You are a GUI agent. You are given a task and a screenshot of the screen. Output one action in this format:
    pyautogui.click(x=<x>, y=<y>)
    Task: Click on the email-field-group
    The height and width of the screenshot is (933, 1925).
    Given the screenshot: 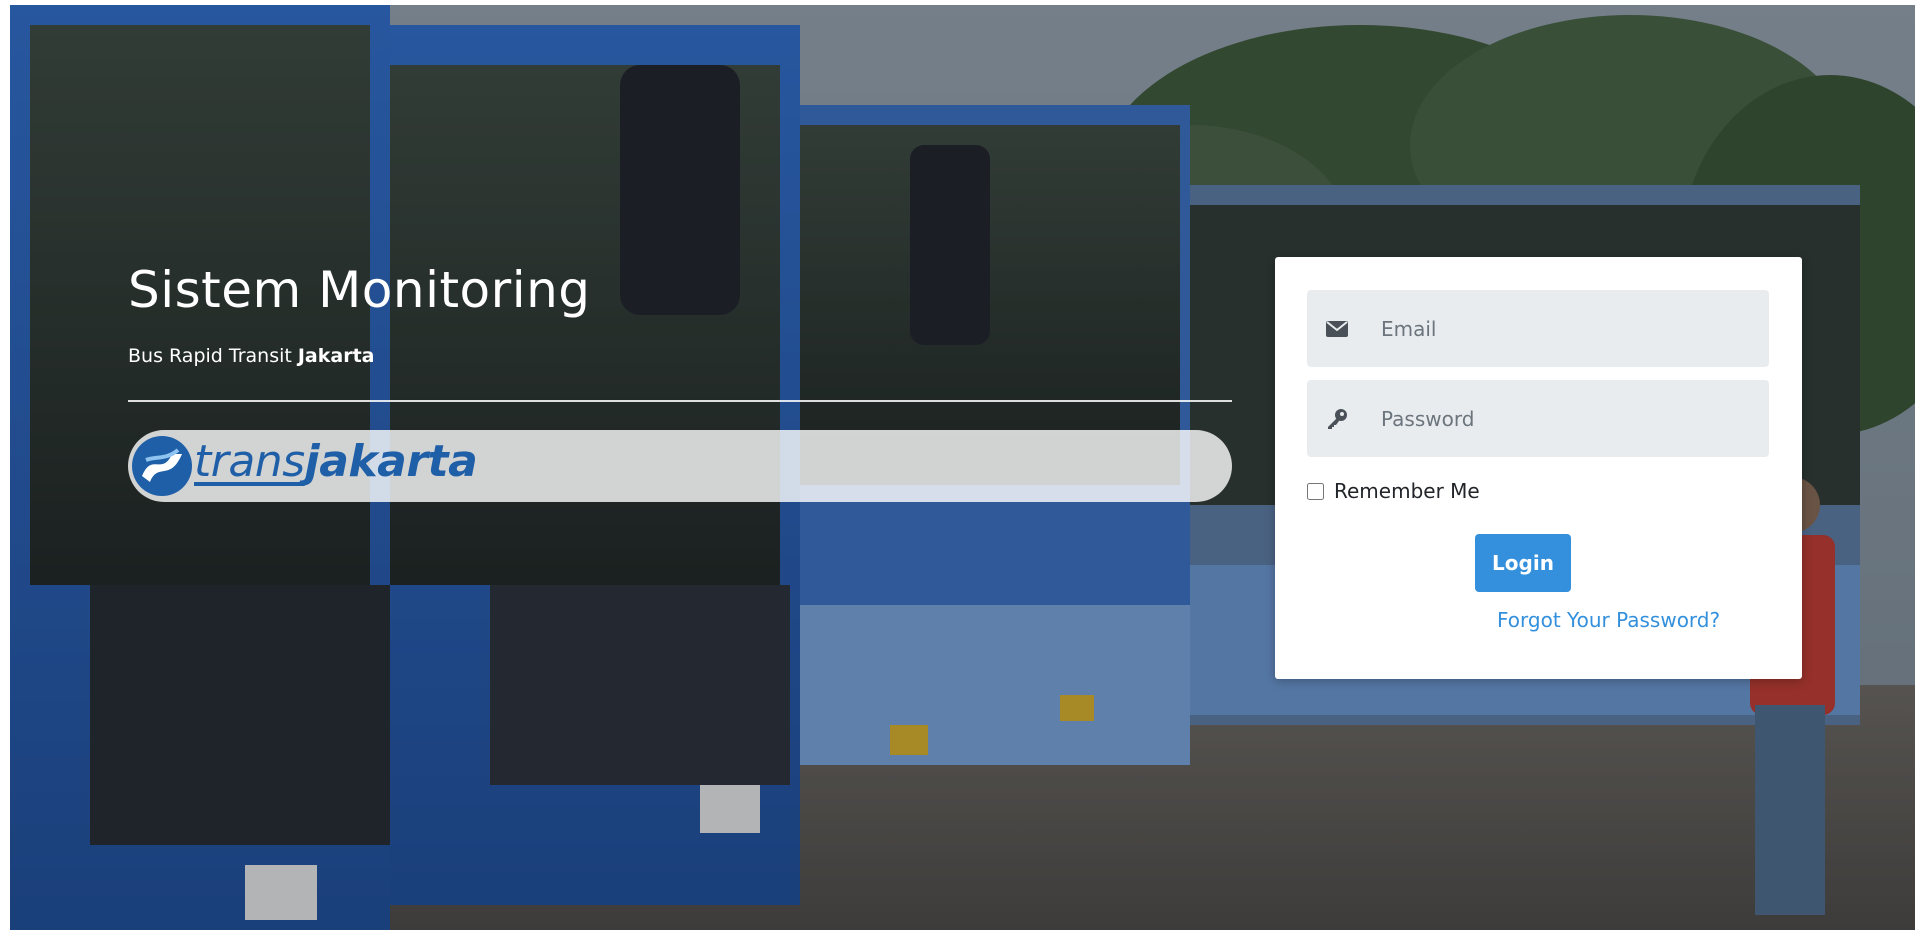 What is the action you would take?
    pyautogui.click(x=1538, y=328)
    